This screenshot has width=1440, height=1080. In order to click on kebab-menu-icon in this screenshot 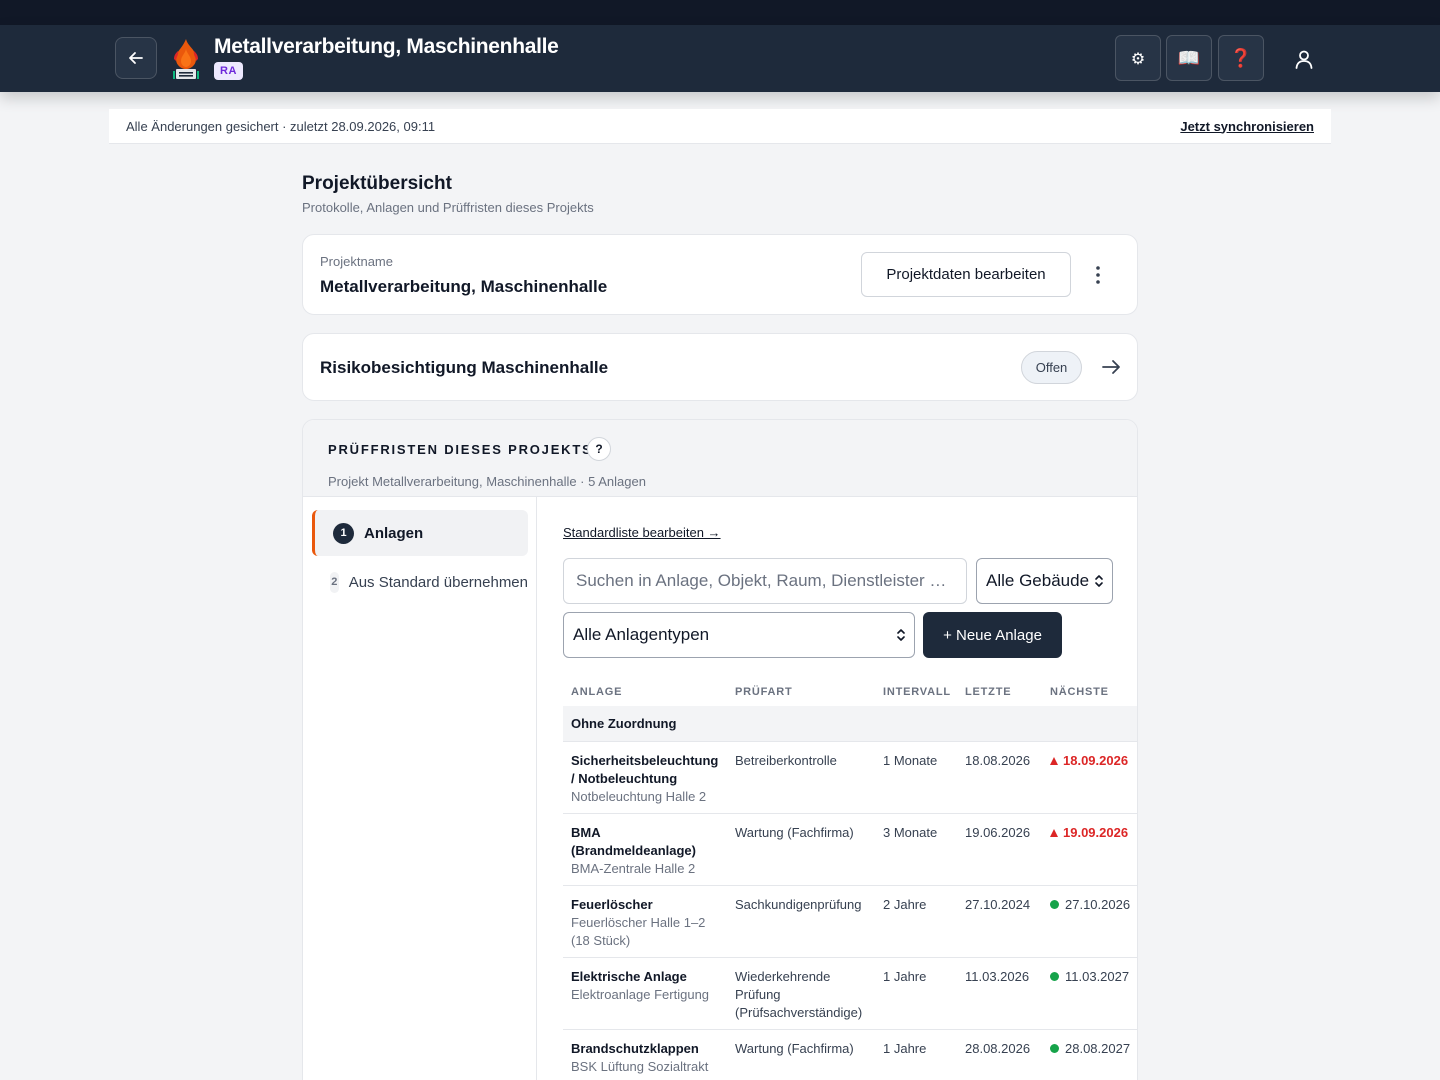, I will do `click(1098, 275)`.